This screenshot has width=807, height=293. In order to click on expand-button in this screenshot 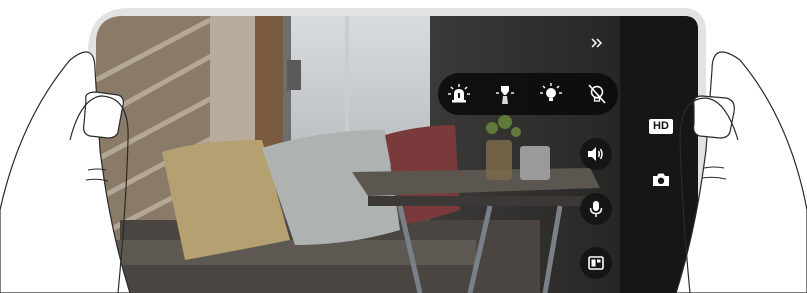, I will do `click(597, 43)`.